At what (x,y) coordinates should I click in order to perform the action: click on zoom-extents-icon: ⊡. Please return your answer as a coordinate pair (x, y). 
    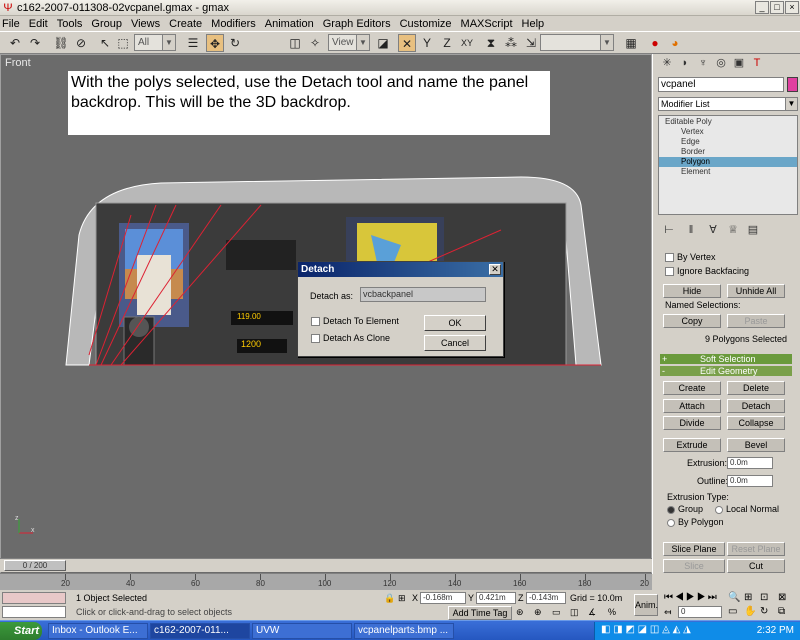
    Looking at the image, I should click on (764, 597).